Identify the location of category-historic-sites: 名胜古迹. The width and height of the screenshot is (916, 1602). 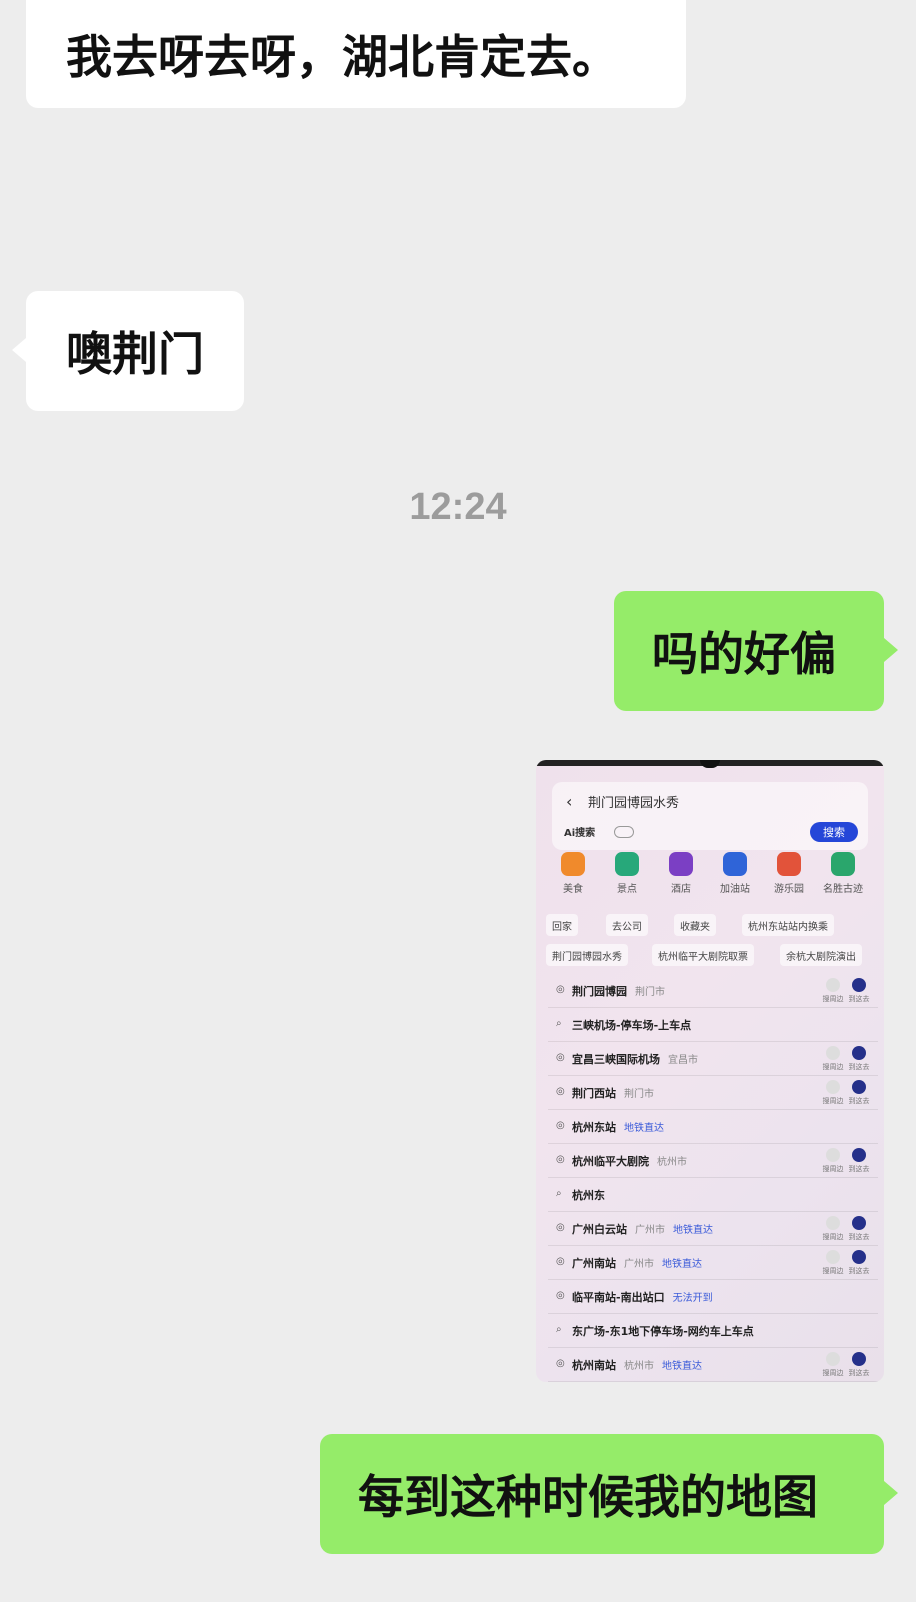
(843, 873).